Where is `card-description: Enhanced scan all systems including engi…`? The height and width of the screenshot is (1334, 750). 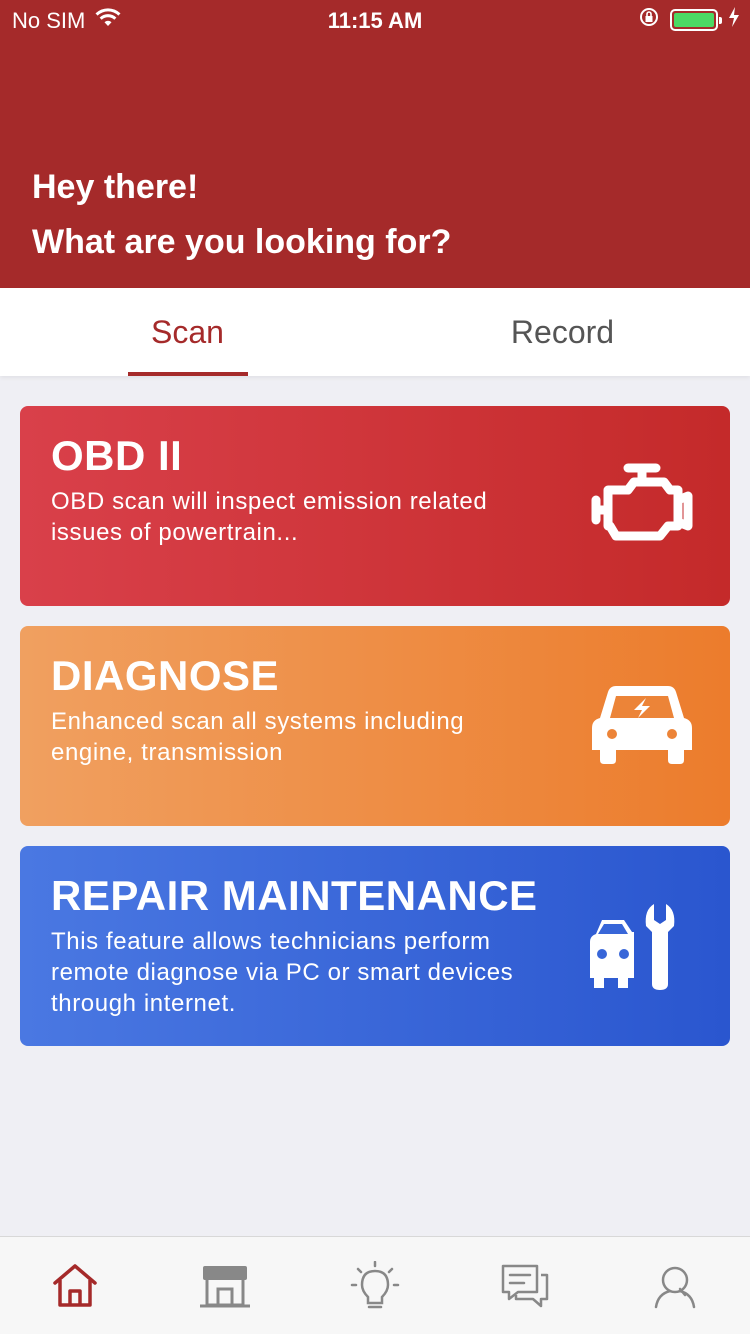
card-description: Enhanced scan all systems including engi… is located at coordinates (258, 737).